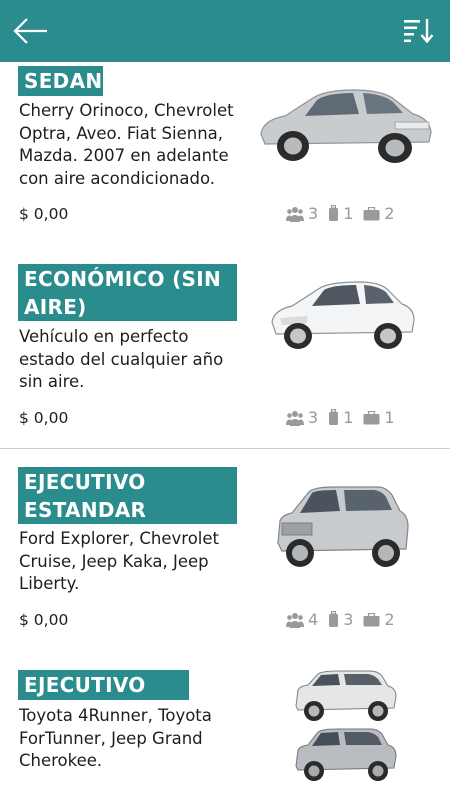  What do you see at coordinates (343, 315) in the screenshot?
I see `white-compact-car-image` at bounding box center [343, 315].